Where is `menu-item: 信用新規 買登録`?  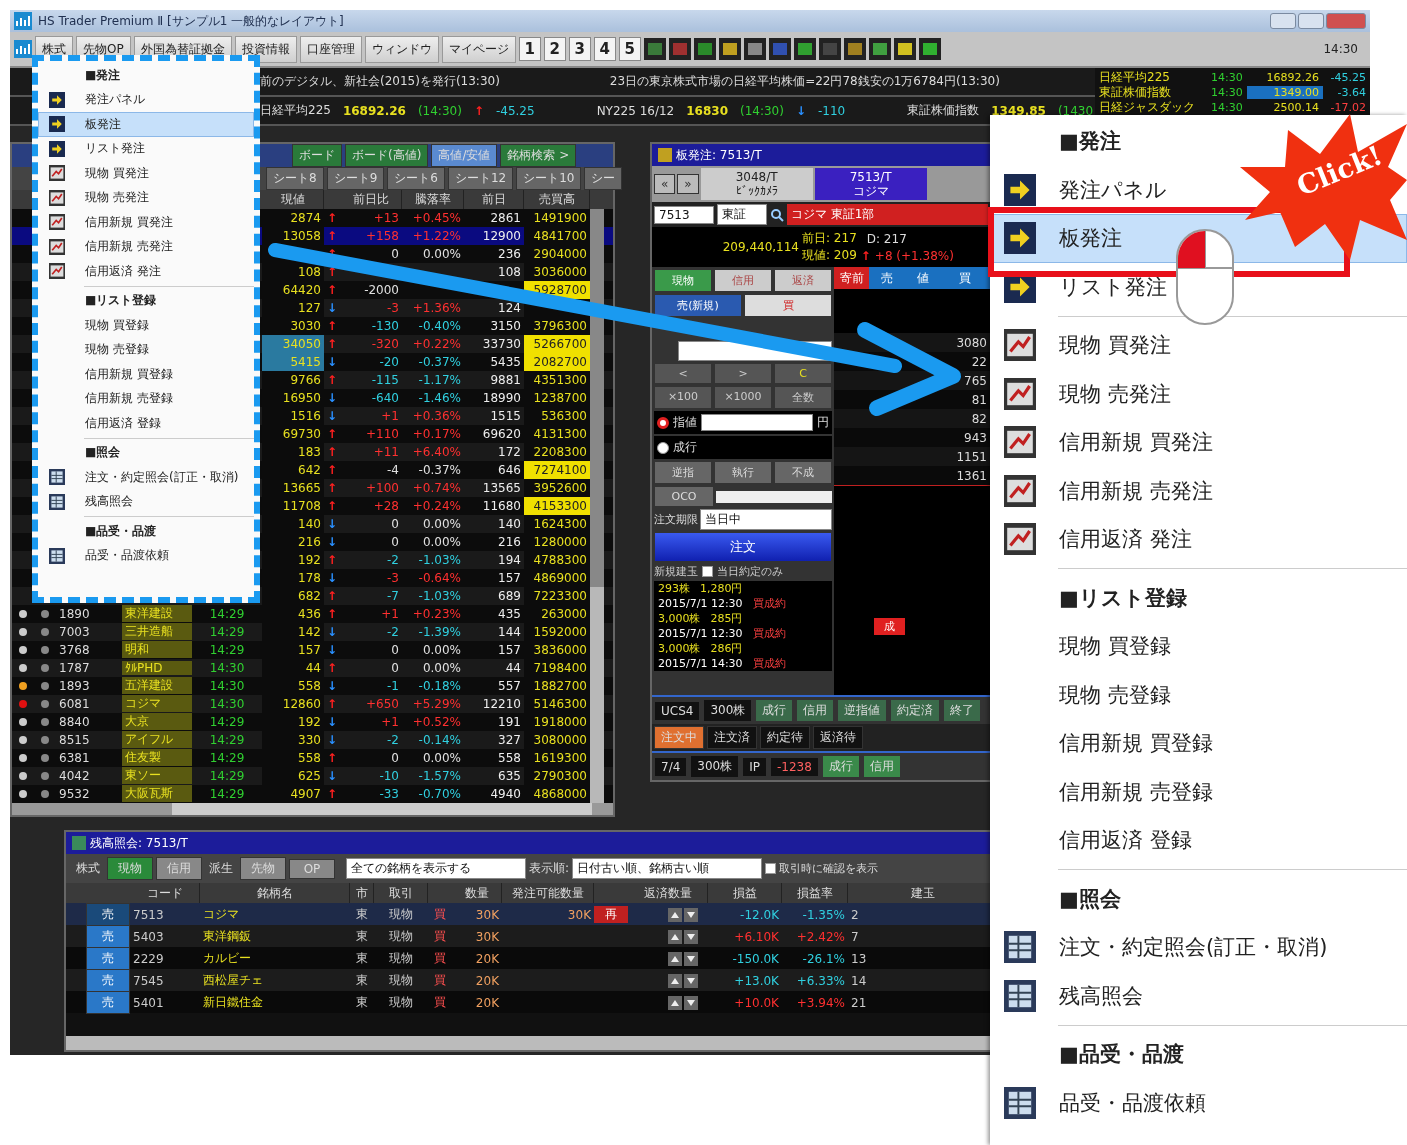 menu-item: 信用新規 買登録 is located at coordinates (1198, 743).